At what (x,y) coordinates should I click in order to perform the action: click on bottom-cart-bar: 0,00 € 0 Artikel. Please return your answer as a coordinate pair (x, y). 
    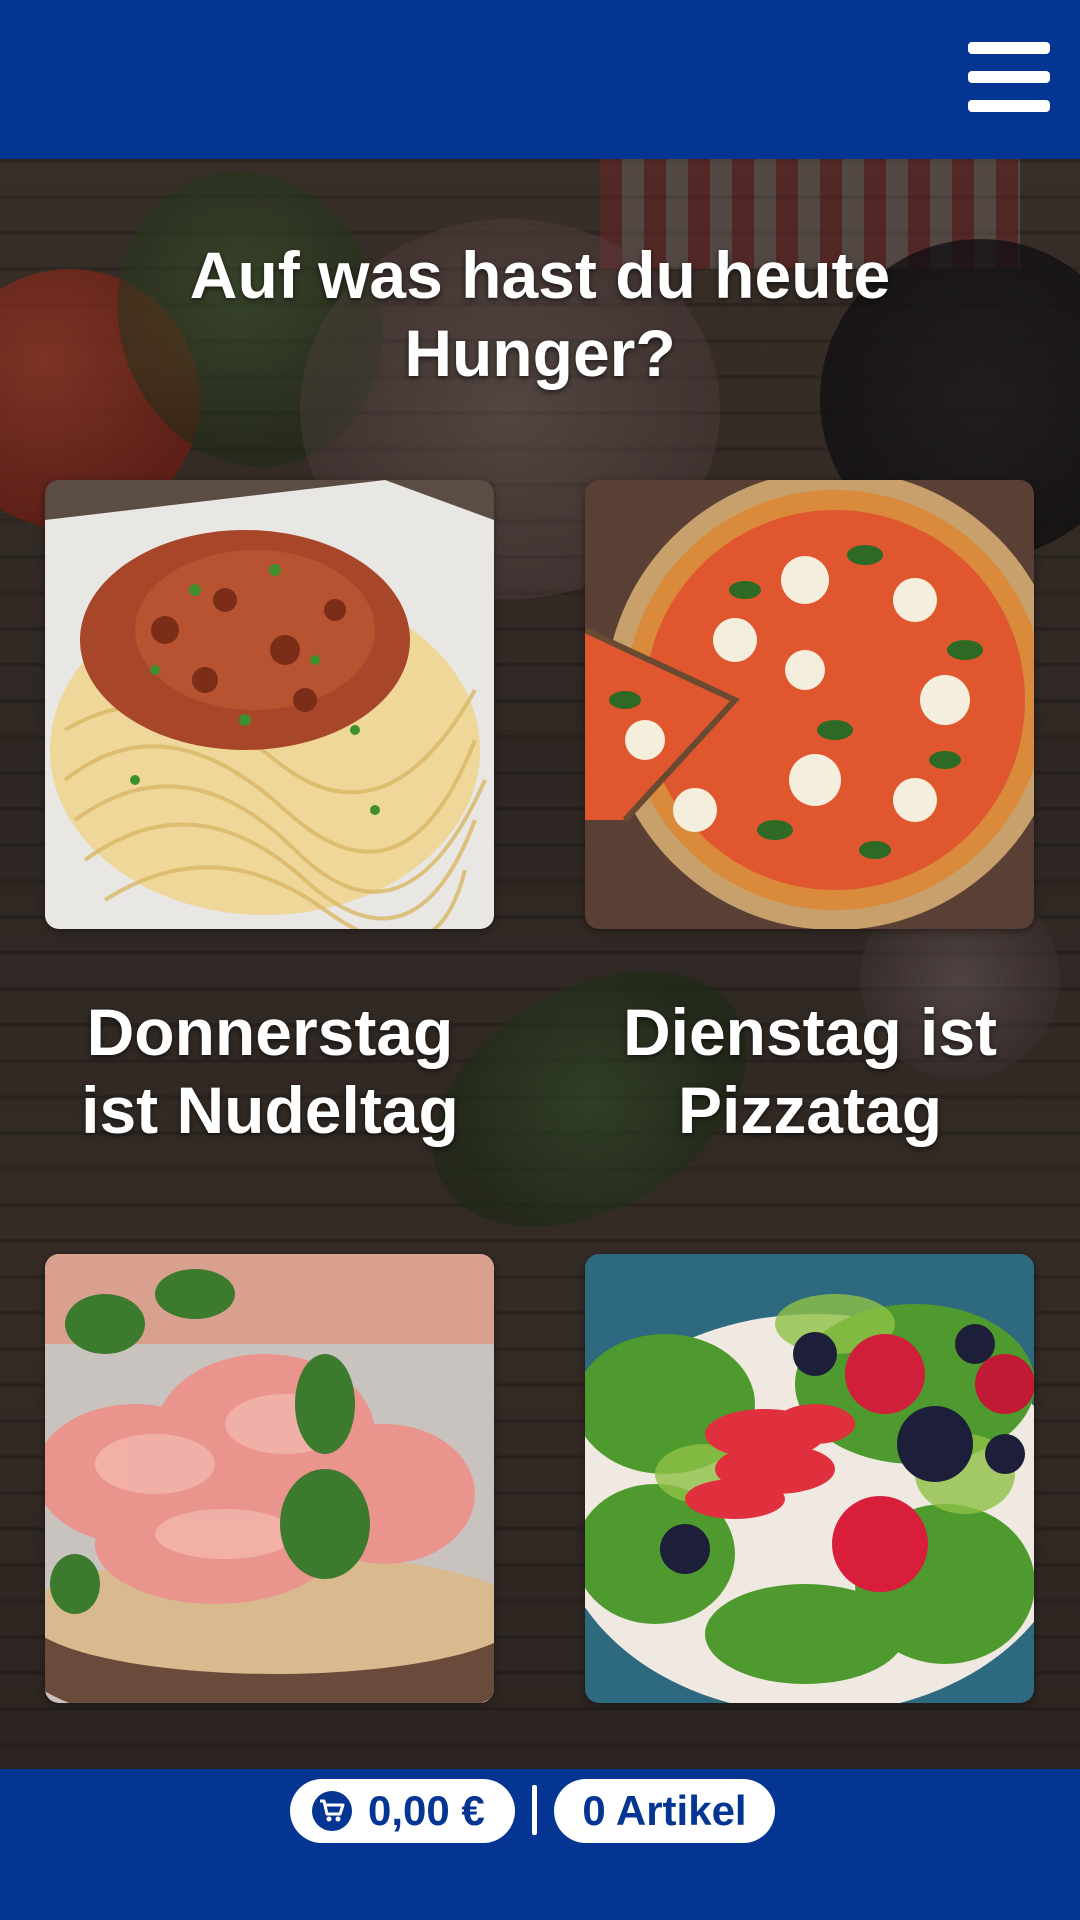
    Looking at the image, I should click on (540, 1844).